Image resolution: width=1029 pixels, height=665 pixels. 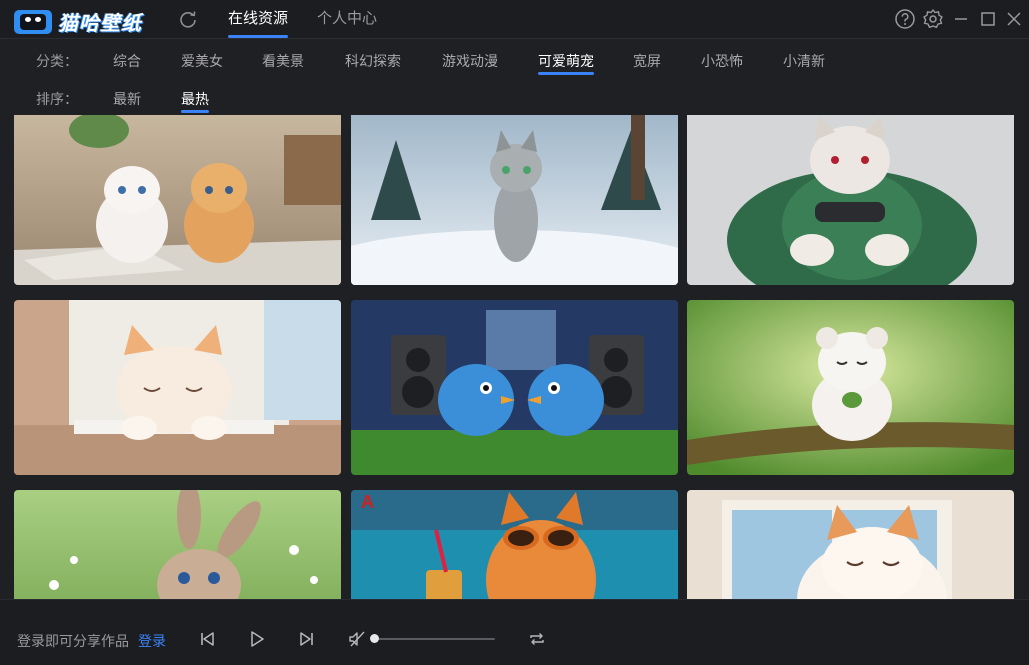 What do you see at coordinates (430, 61) in the screenshot?
I see `category-filter-row: 分类： 综合 爱美女 看美景 科幻探索 游戏动漫 可爱萌宠 宽屏 小恐怖 小清新` at bounding box center [430, 61].